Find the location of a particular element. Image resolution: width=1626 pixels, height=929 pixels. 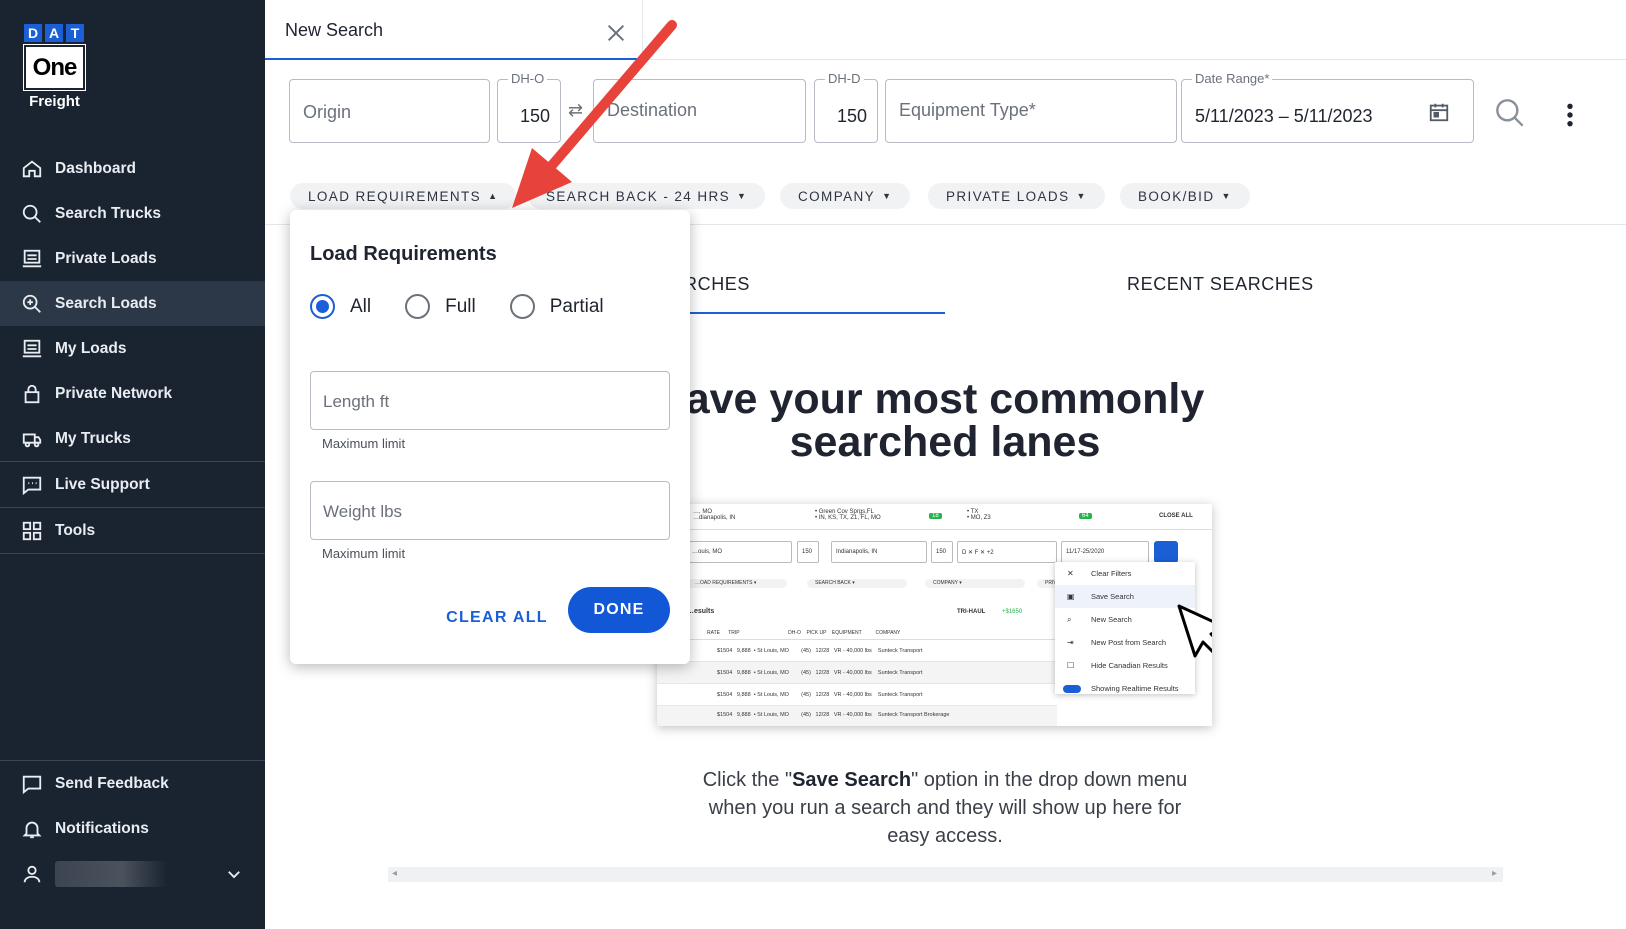

sidebar-item-my-loads: My Loads is located at coordinates (132, 348).